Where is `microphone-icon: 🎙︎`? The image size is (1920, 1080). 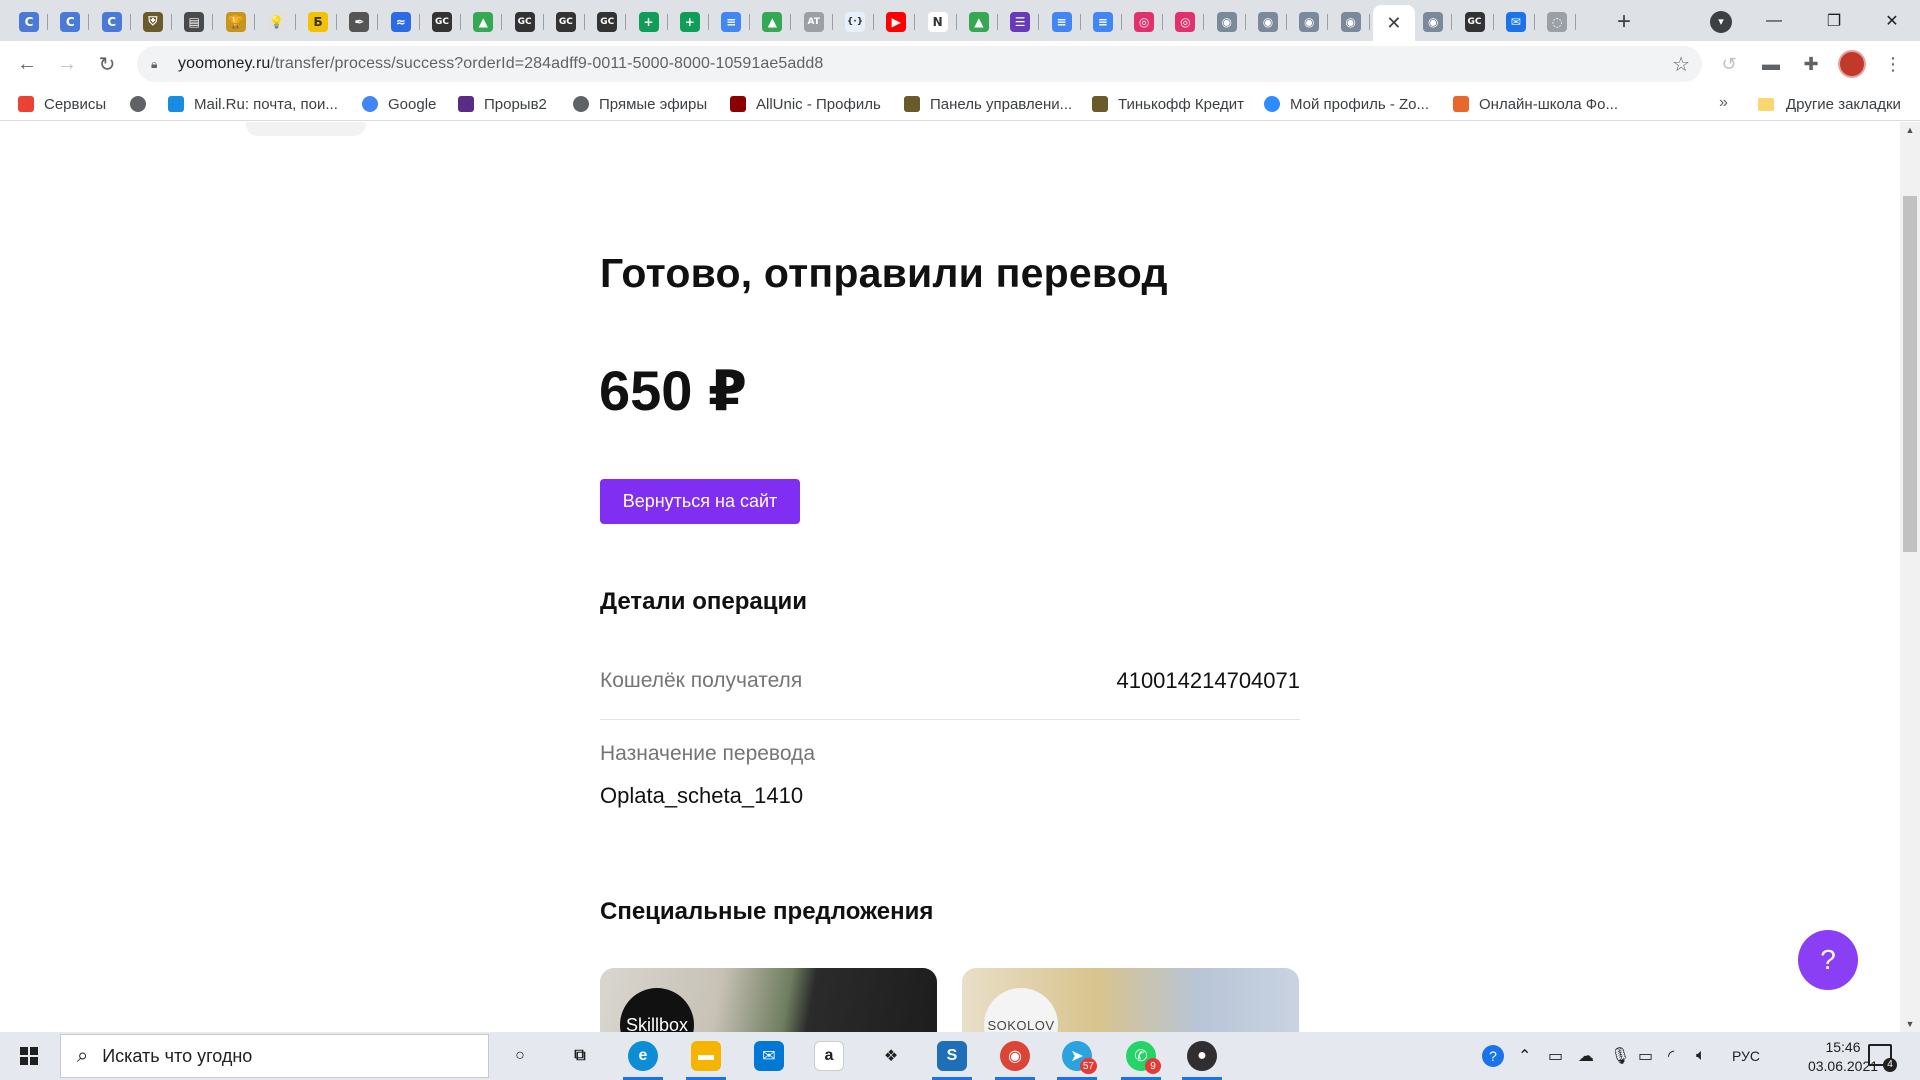
microphone-icon: 🎙︎ is located at coordinates (1620, 1056).